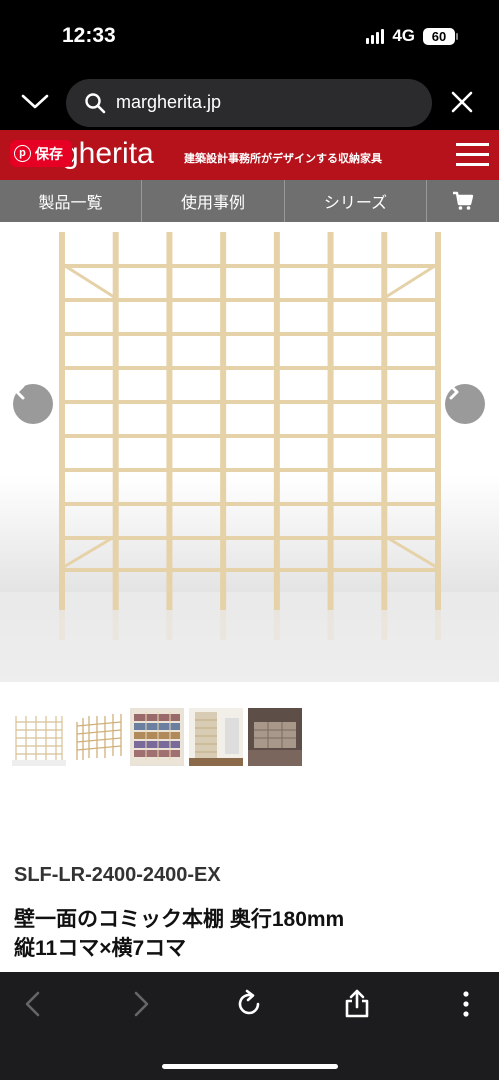 Image resolution: width=499 pixels, height=1080 pixels. I want to click on site-logo: gherita, so click(108, 154).